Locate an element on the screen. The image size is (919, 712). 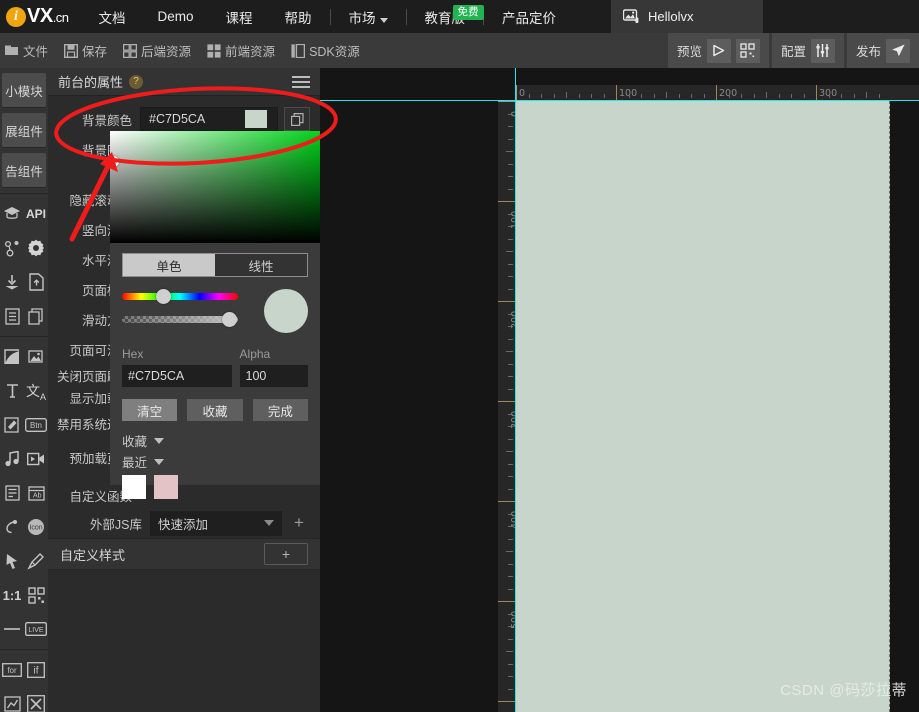
rail-tab-small-module: 小模块 is located at coordinates (24, 90).